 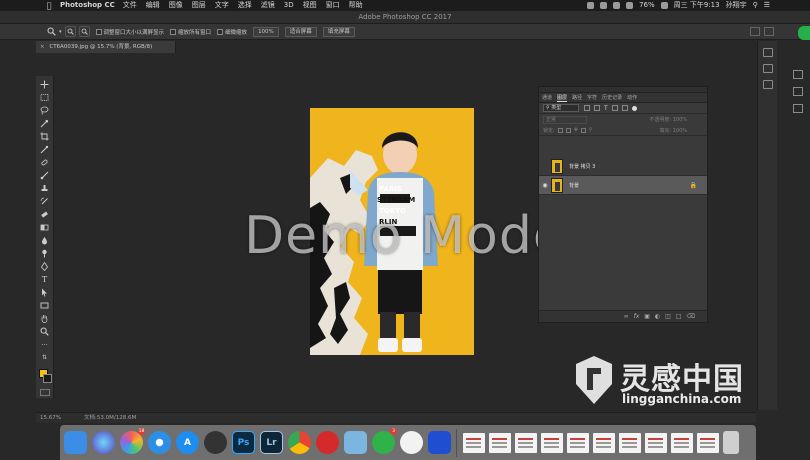 I want to click on opacity-control: 不透明度: 100%, so click(x=668, y=119).